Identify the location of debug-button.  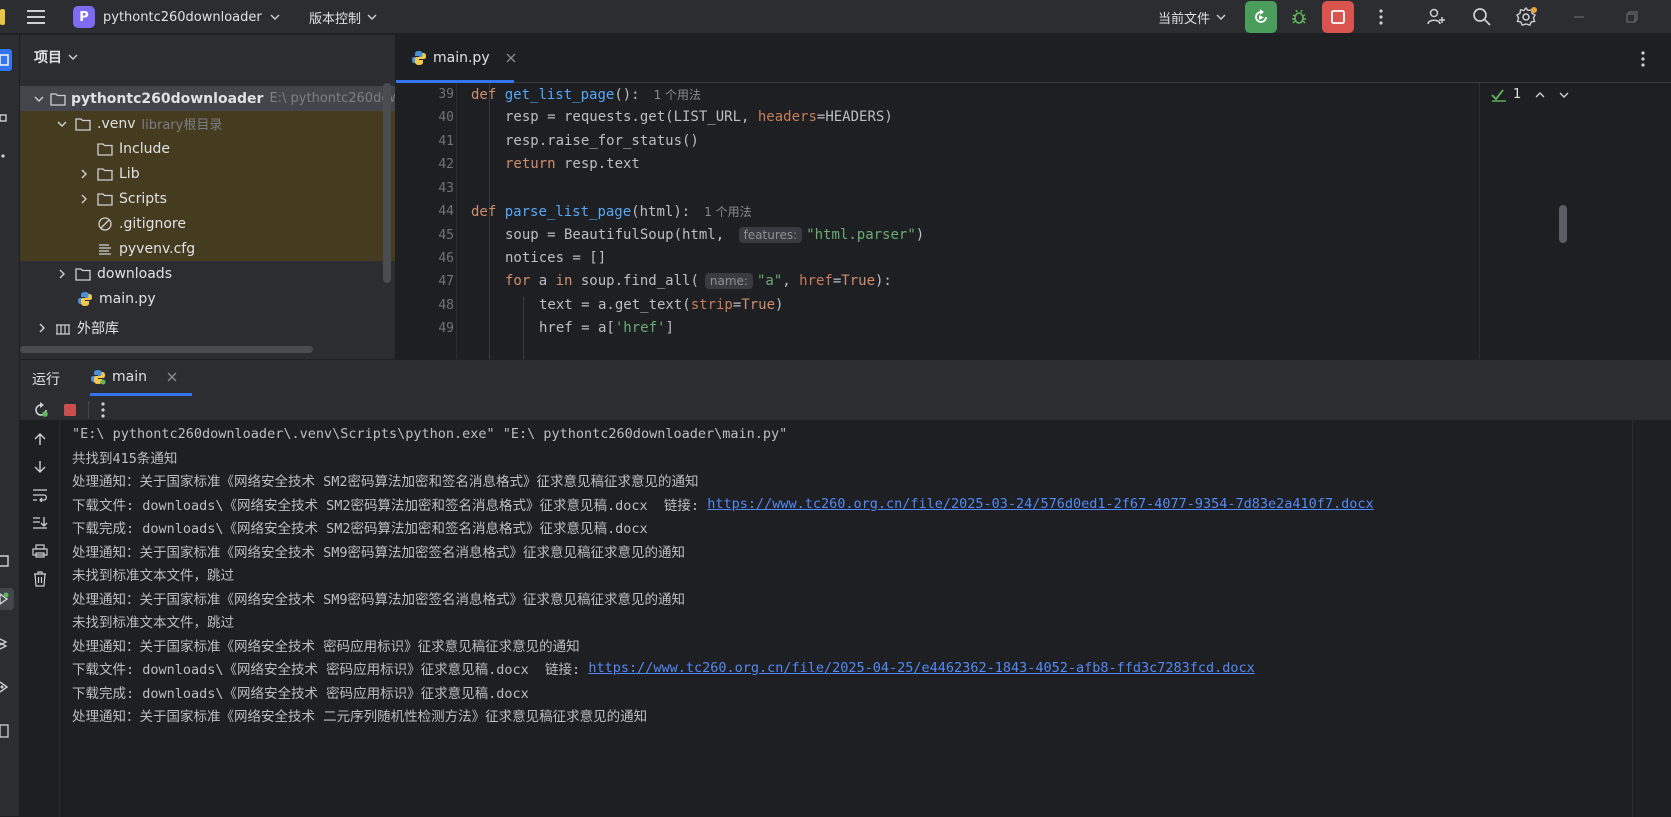
(1299, 17).